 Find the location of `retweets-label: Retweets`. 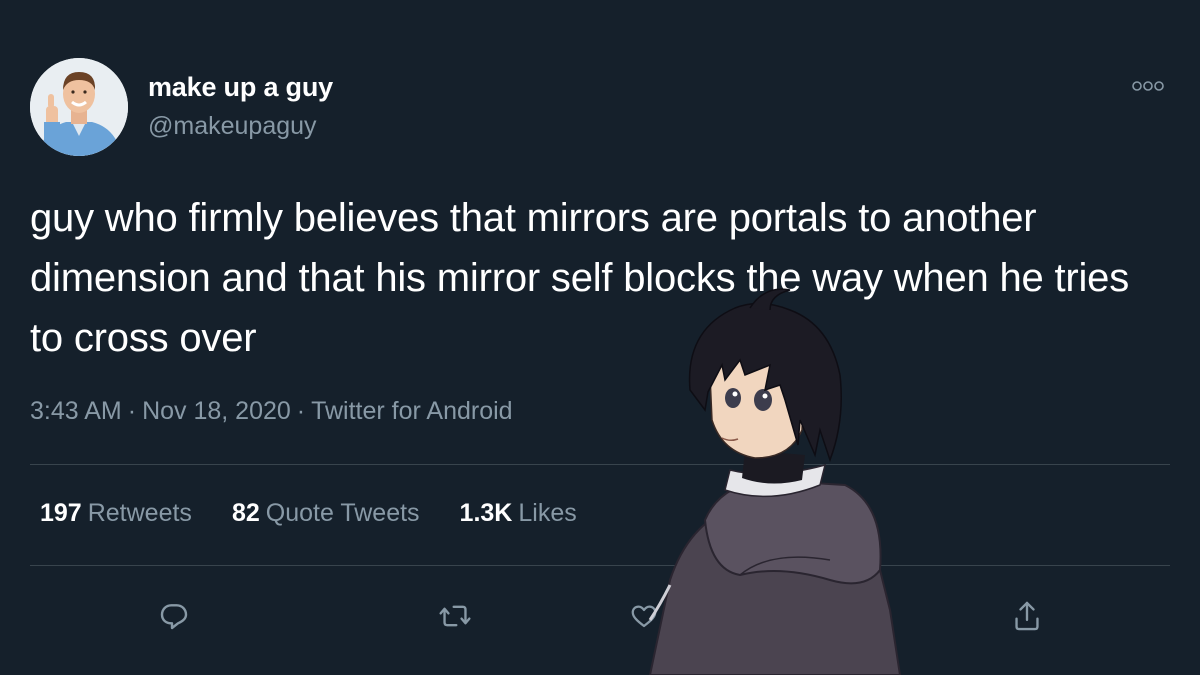

retweets-label: Retweets is located at coordinates (139, 513).